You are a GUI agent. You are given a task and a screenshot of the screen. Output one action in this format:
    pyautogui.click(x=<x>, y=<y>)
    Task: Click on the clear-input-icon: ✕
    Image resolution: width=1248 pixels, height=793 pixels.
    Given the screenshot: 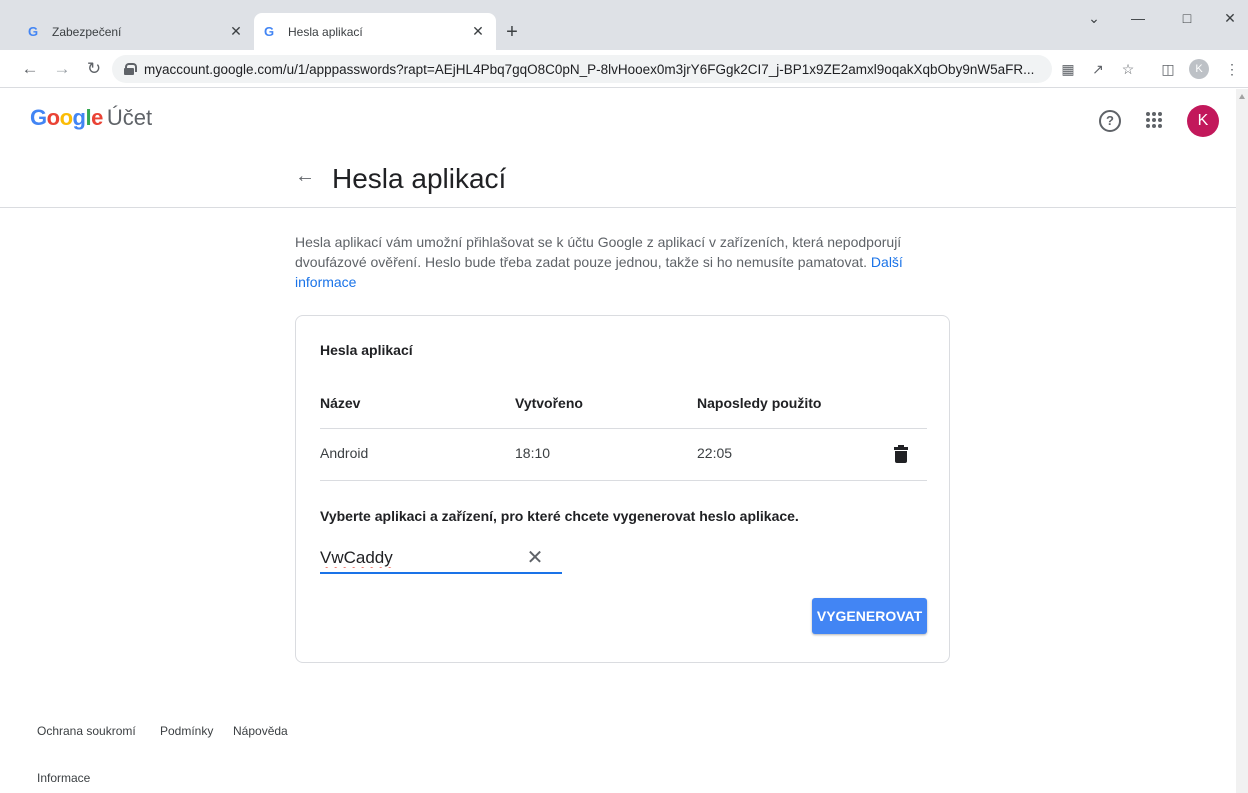 What is the action you would take?
    pyautogui.click(x=535, y=558)
    